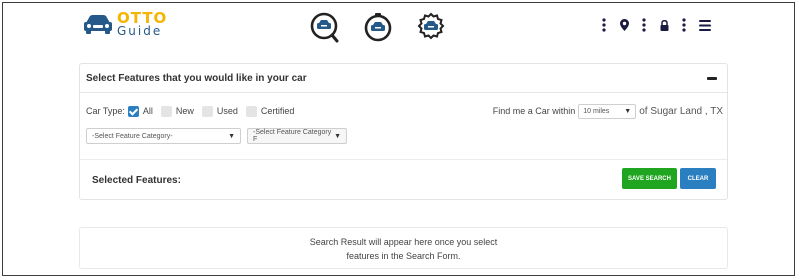  What do you see at coordinates (651, 25) in the screenshot?
I see `right-nav-icons` at bounding box center [651, 25].